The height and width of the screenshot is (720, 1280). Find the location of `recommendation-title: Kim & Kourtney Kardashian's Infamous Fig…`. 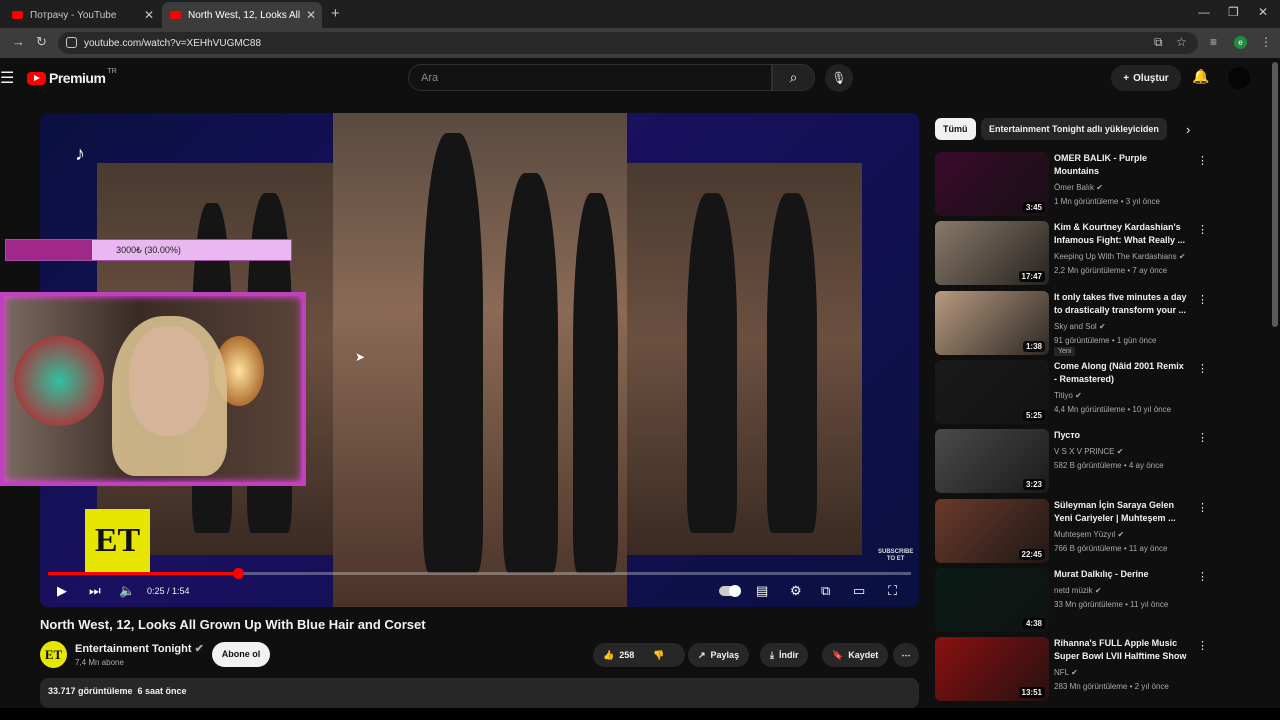

recommendation-title: Kim & Kourtney Kardashian's Infamous Fig… is located at coordinates (1121, 234).